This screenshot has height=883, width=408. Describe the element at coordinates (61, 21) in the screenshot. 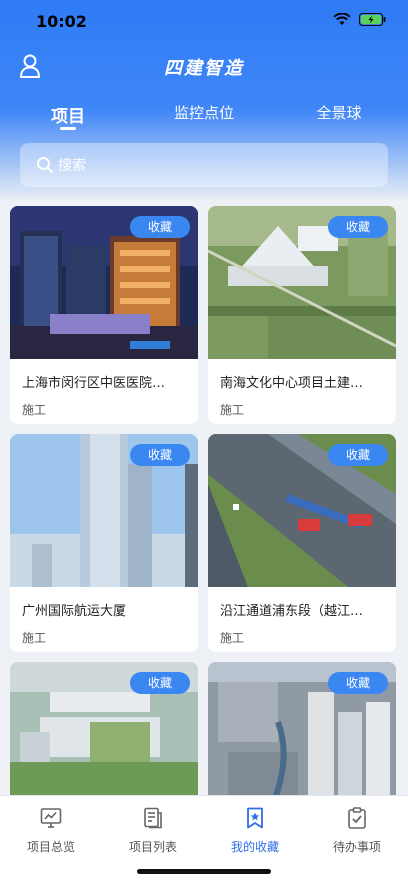

I see `status-time: 10:02` at that location.